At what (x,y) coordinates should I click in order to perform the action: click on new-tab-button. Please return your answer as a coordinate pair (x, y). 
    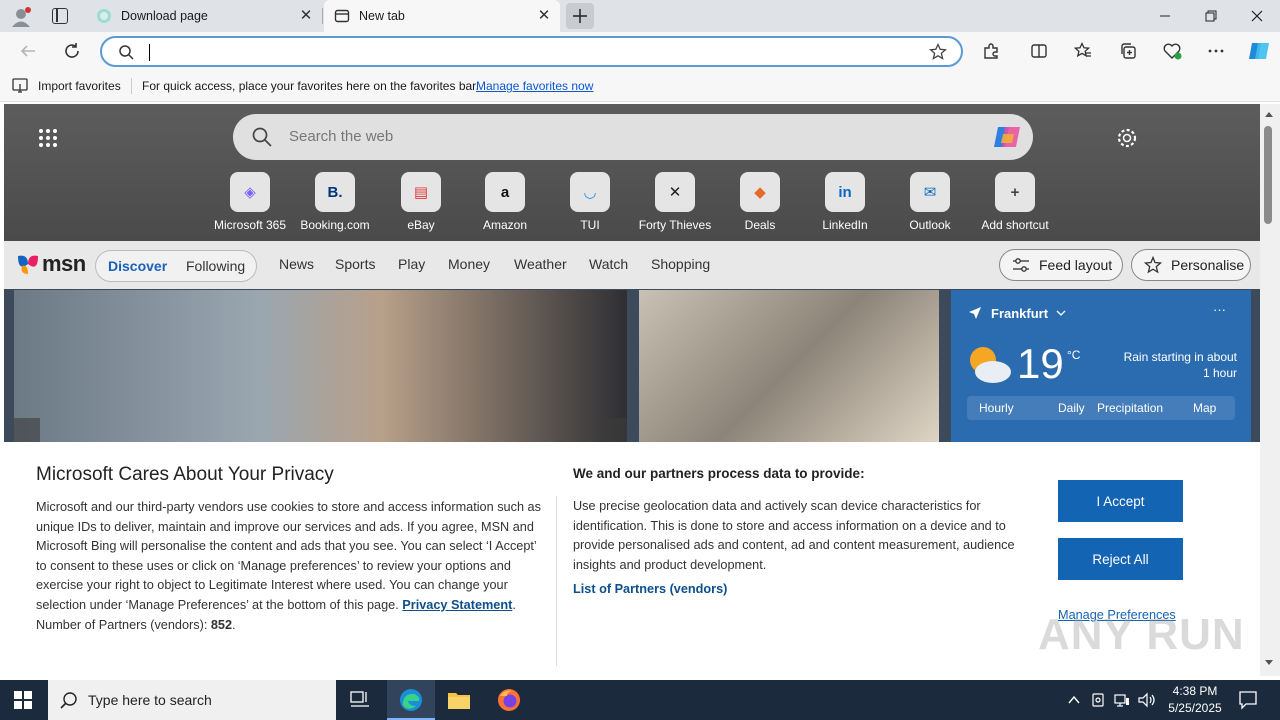
    Looking at the image, I should click on (580, 16).